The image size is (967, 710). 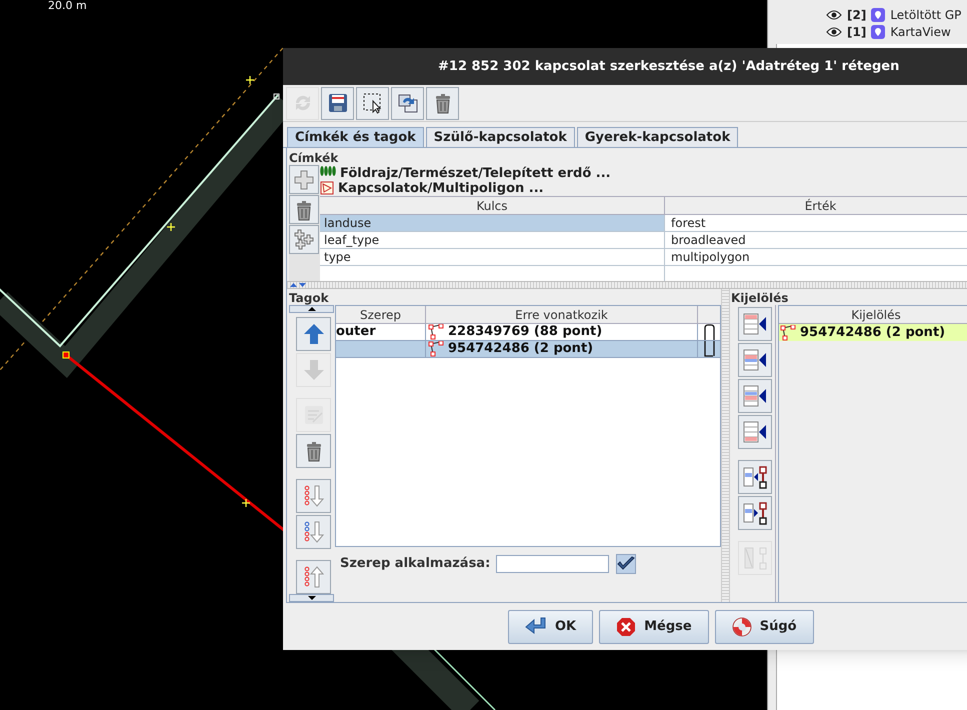 What do you see at coordinates (313, 334) in the screenshot?
I see `up-arrow-icon` at bounding box center [313, 334].